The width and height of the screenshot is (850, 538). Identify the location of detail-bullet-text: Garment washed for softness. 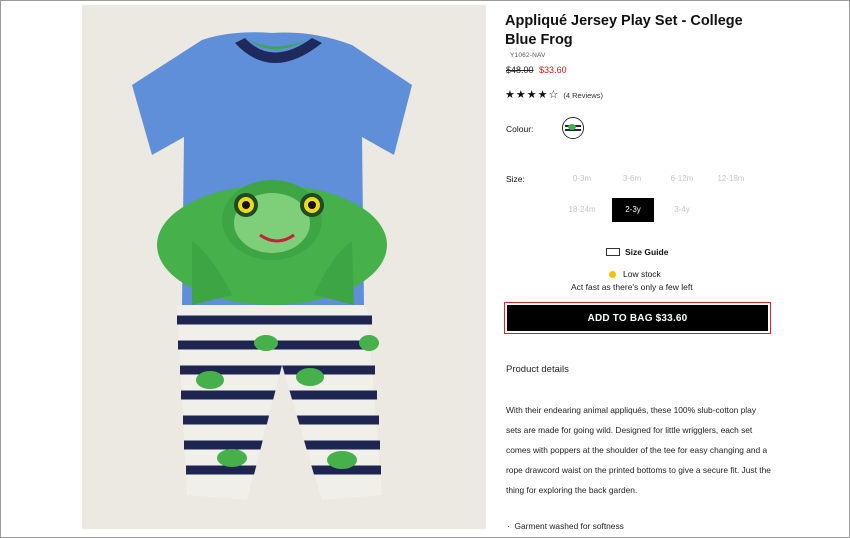
(569, 526).